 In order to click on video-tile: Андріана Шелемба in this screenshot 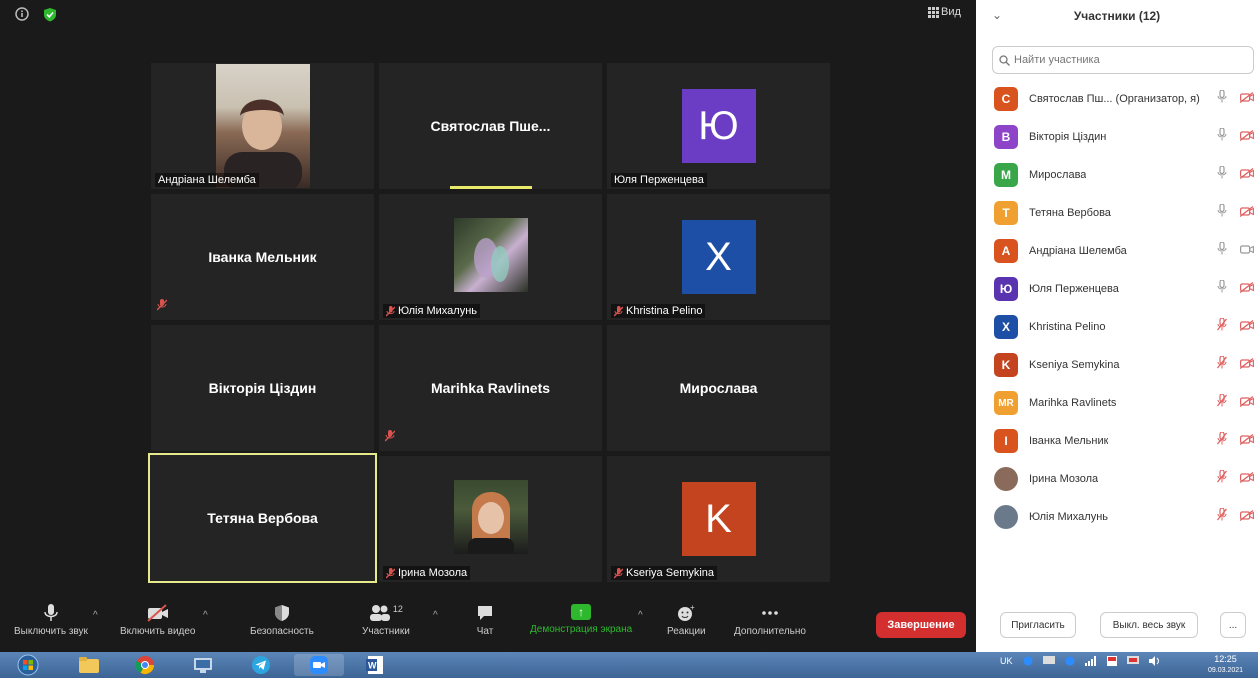, I will do `click(262, 126)`.